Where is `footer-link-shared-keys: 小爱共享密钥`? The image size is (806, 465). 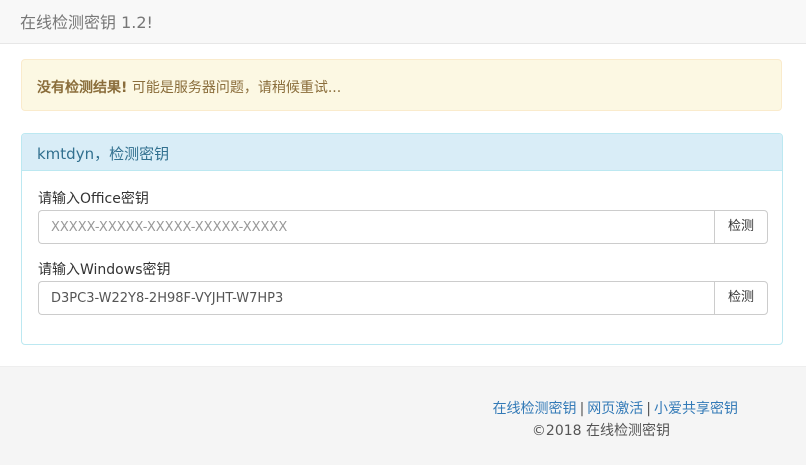
footer-link-shared-keys: 小爱共享密钥 is located at coordinates (696, 409).